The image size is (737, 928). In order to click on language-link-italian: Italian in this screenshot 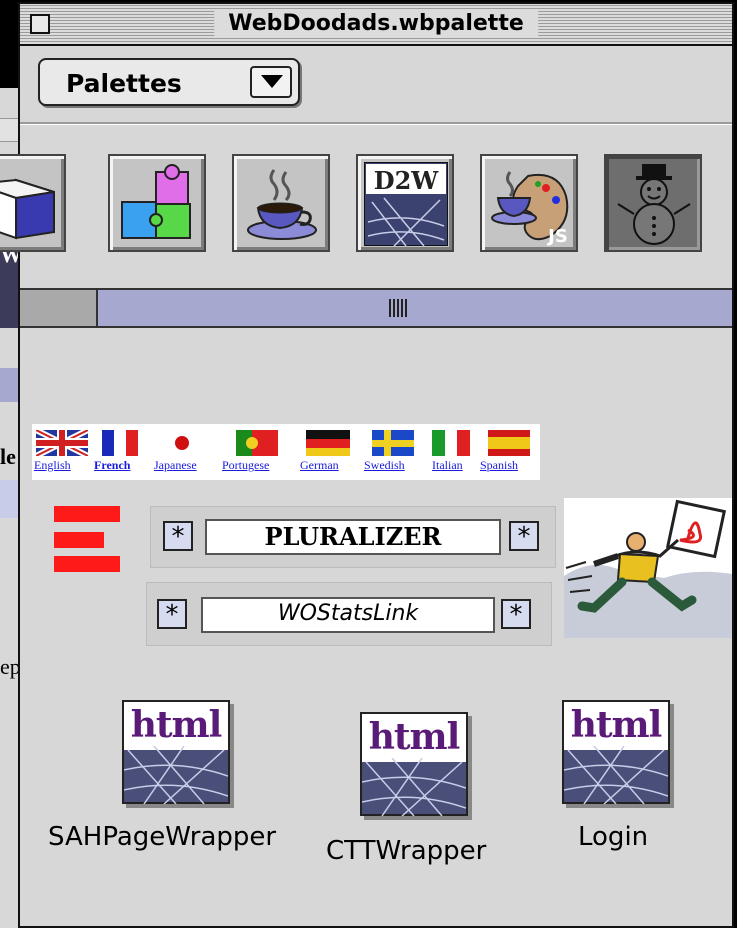, I will do `click(447, 465)`.